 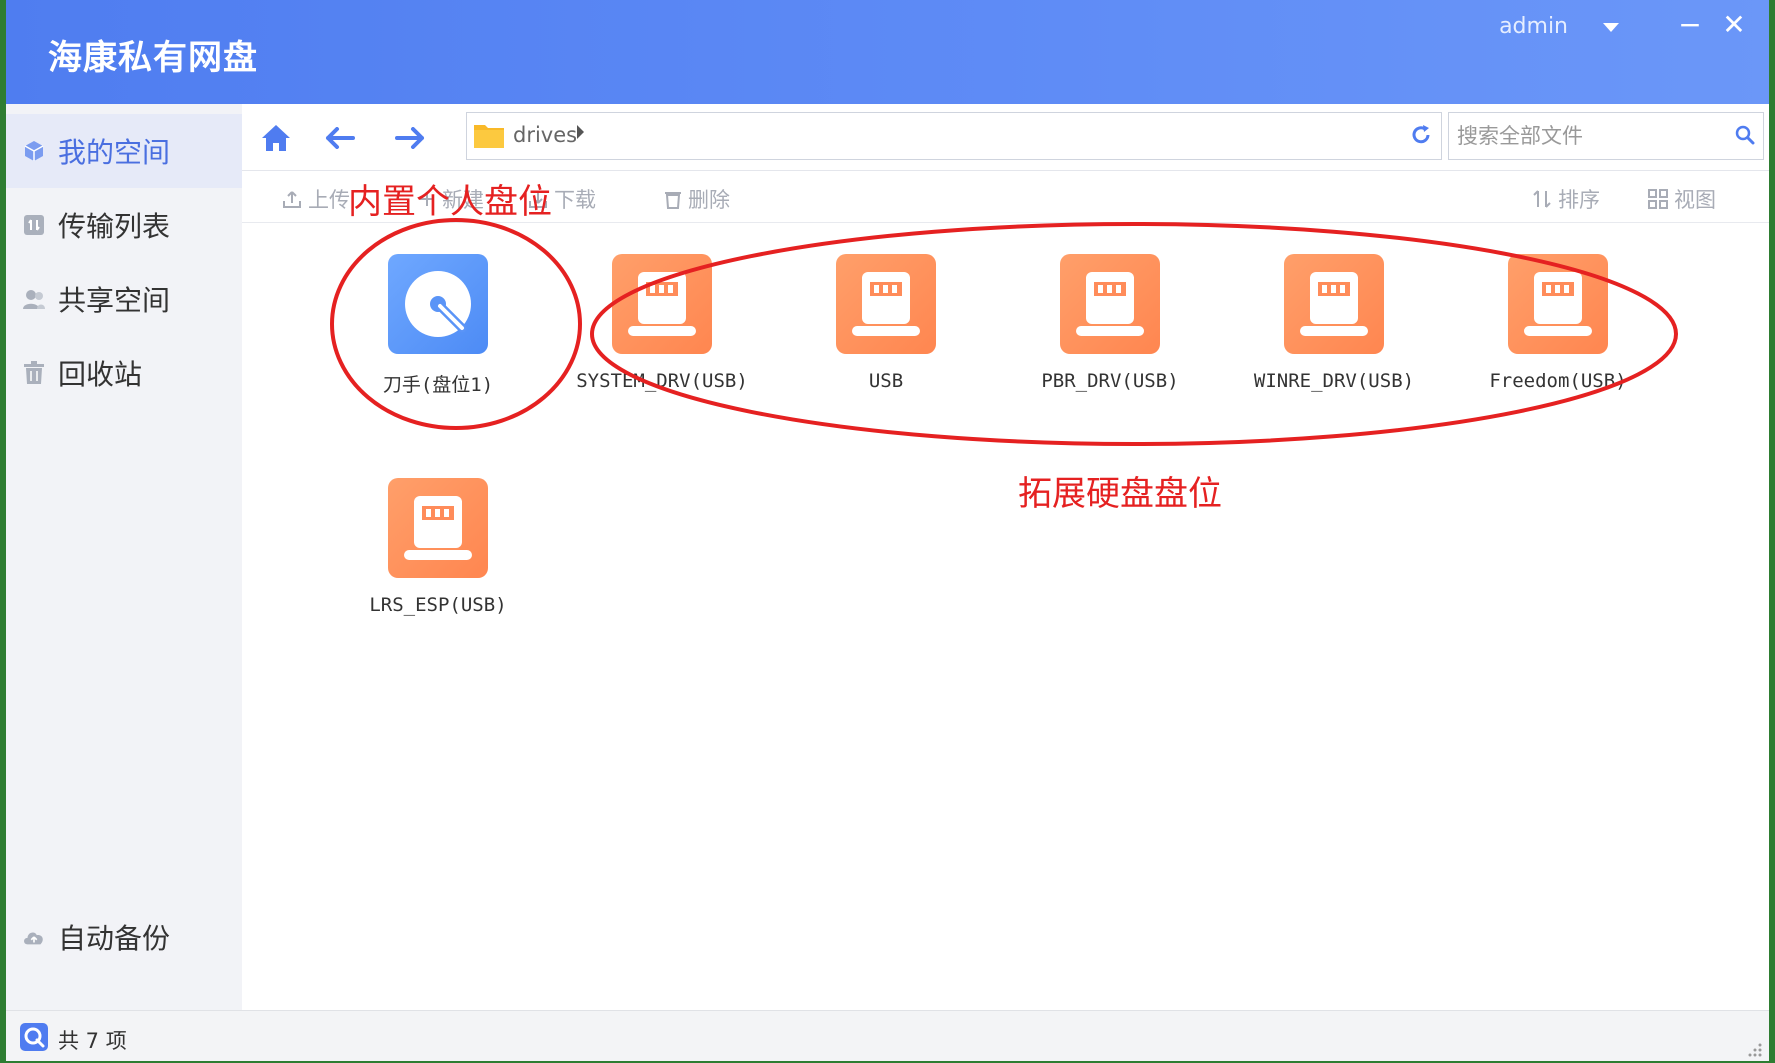 I want to click on navigation-bar: drives, so click(x=1005, y=137).